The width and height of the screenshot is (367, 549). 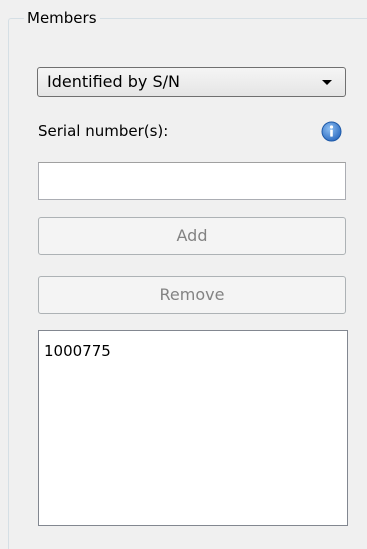 What do you see at coordinates (103, 131) in the screenshot?
I see `serial-number-label: Serial number(s):` at bounding box center [103, 131].